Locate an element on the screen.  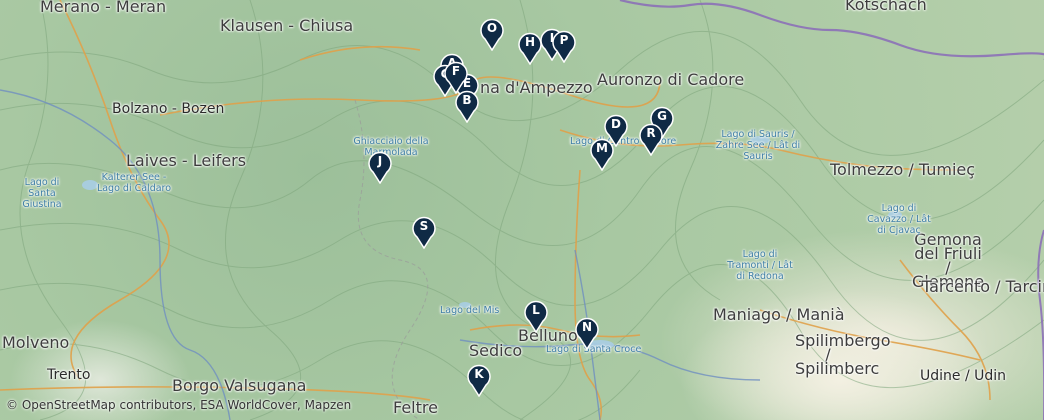
place-label-tolmezzo: Tolmezzo / Tumieç is located at coordinates (903, 169).